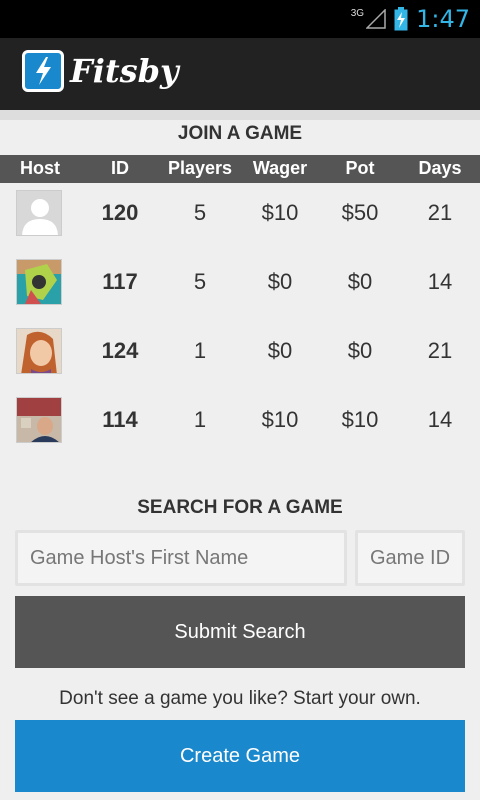  I want to click on battery-charging-icon, so click(401, 19).